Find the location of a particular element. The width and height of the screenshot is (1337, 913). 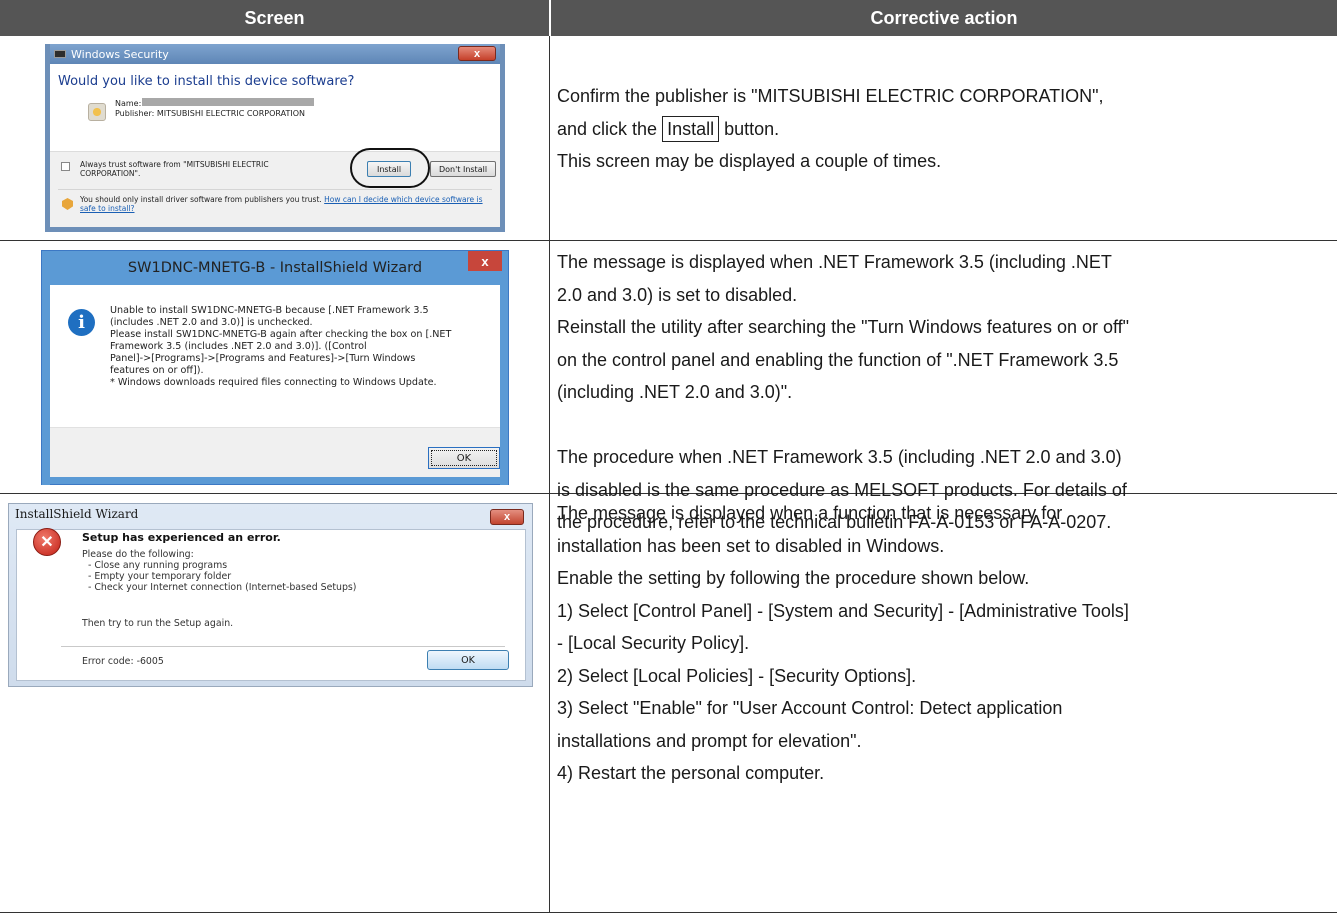

name-label: Name: is located at coordinates (128, 103).